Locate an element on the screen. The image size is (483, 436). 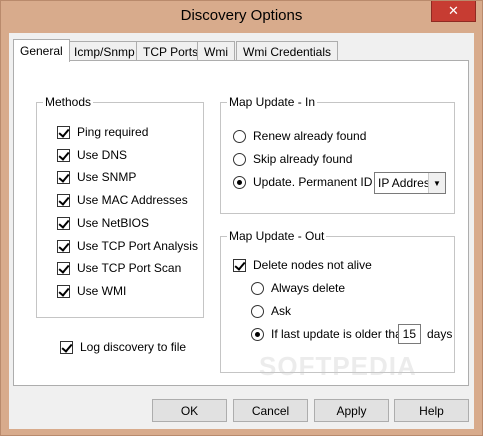
always-delete-option: Always delete is located at coordinates (298, 288).